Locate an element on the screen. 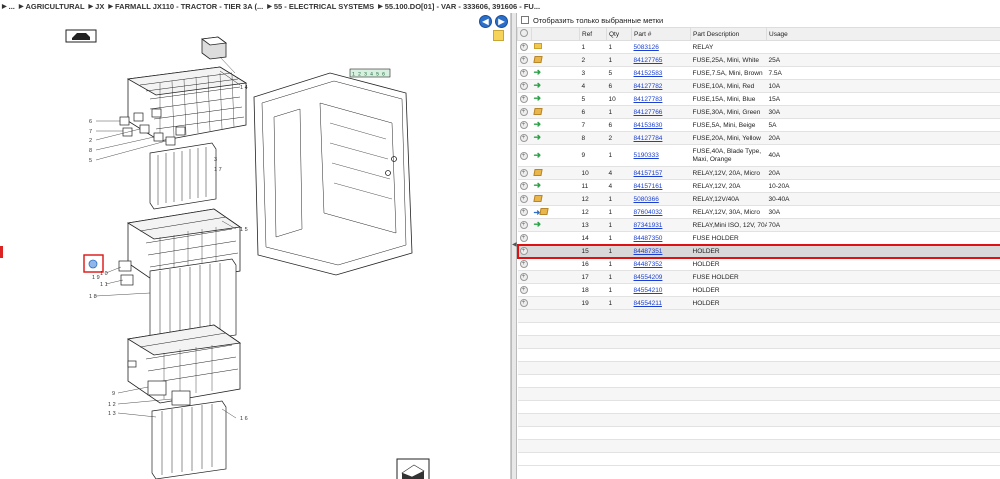  callout-6: 6 is located at coordinates (90, 122).